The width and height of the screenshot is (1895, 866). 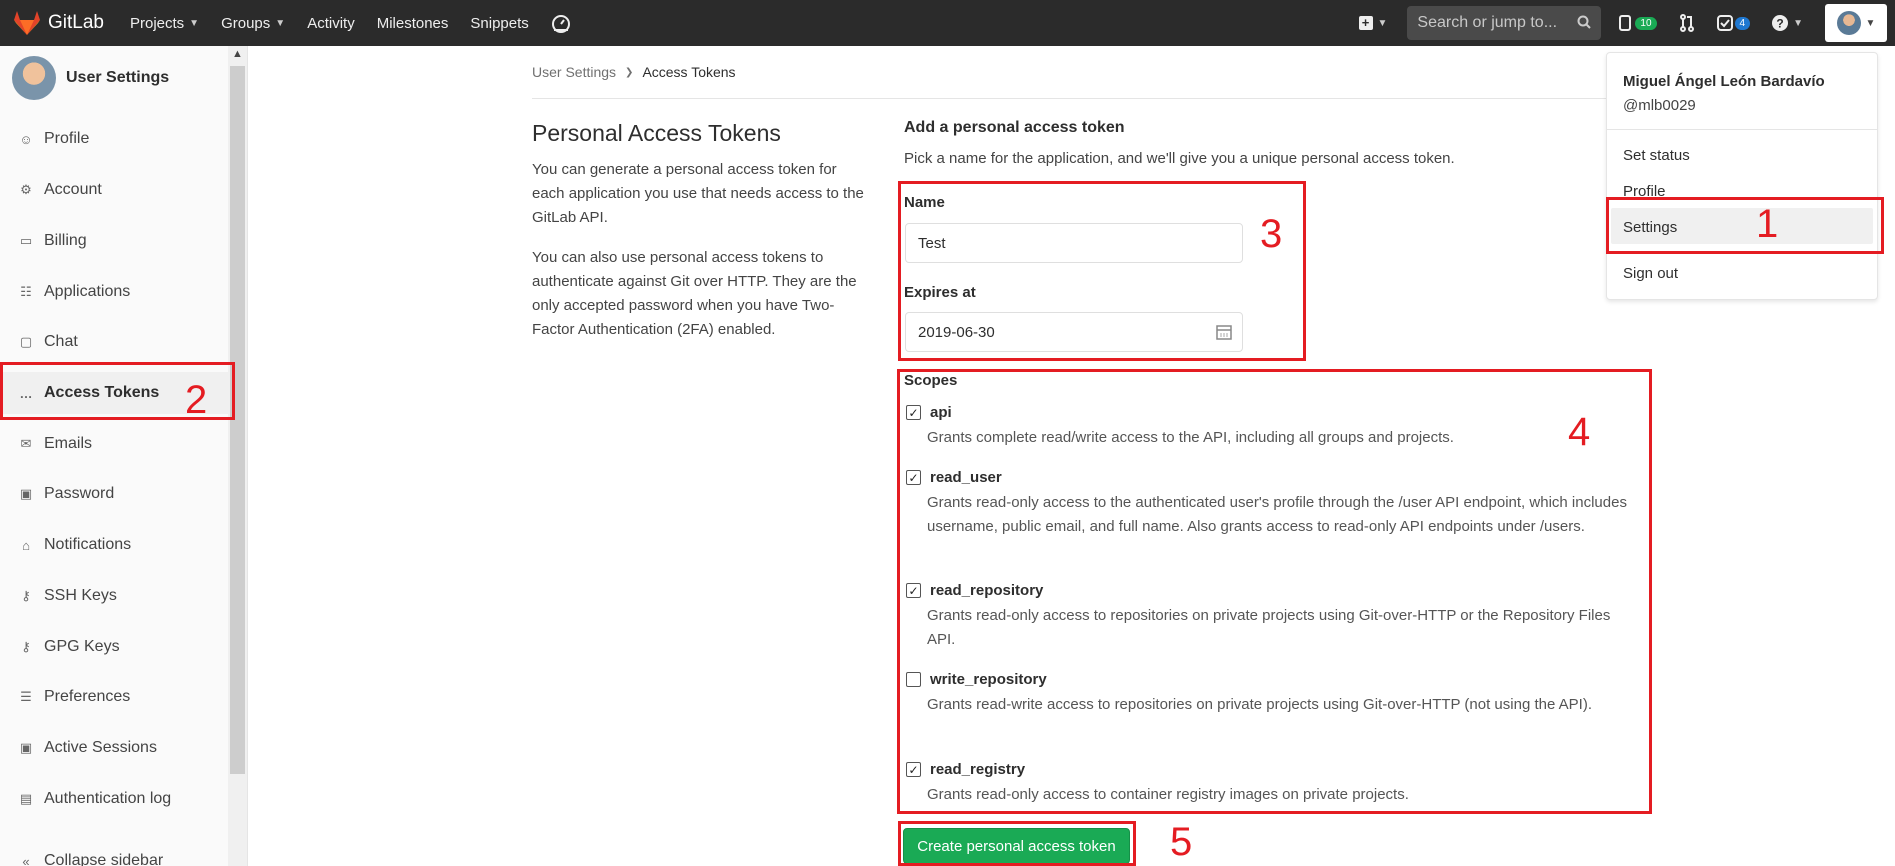 I want to click on page-title: Personal Access Tokens, so click(x=656, y=133).